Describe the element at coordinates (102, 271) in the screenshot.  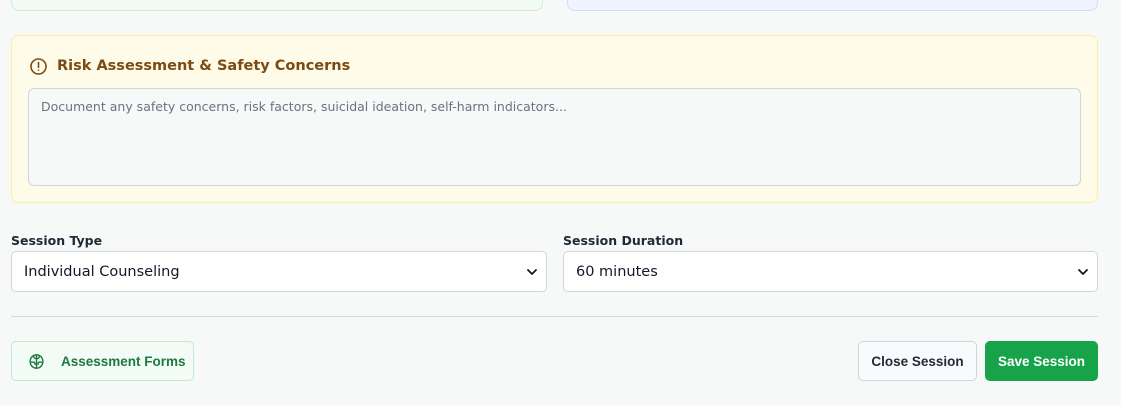
I see `session-type-value: Individual Counseling` at that location.